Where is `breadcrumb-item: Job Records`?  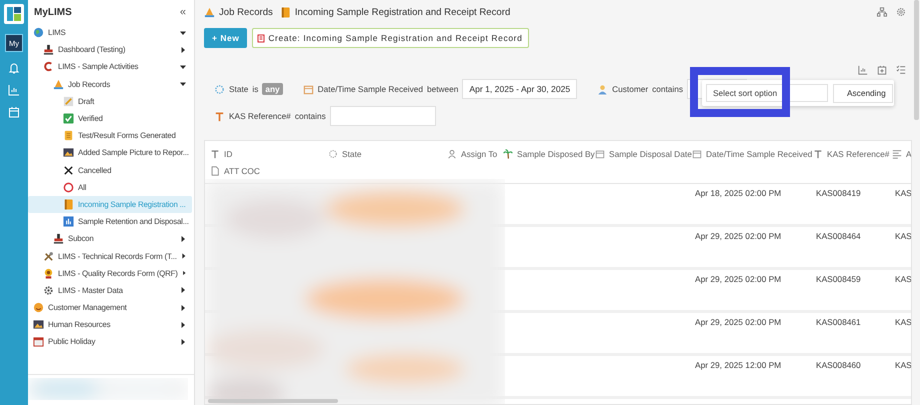
breadcrumb-item: Job Records is located at coordinates (246, 12).